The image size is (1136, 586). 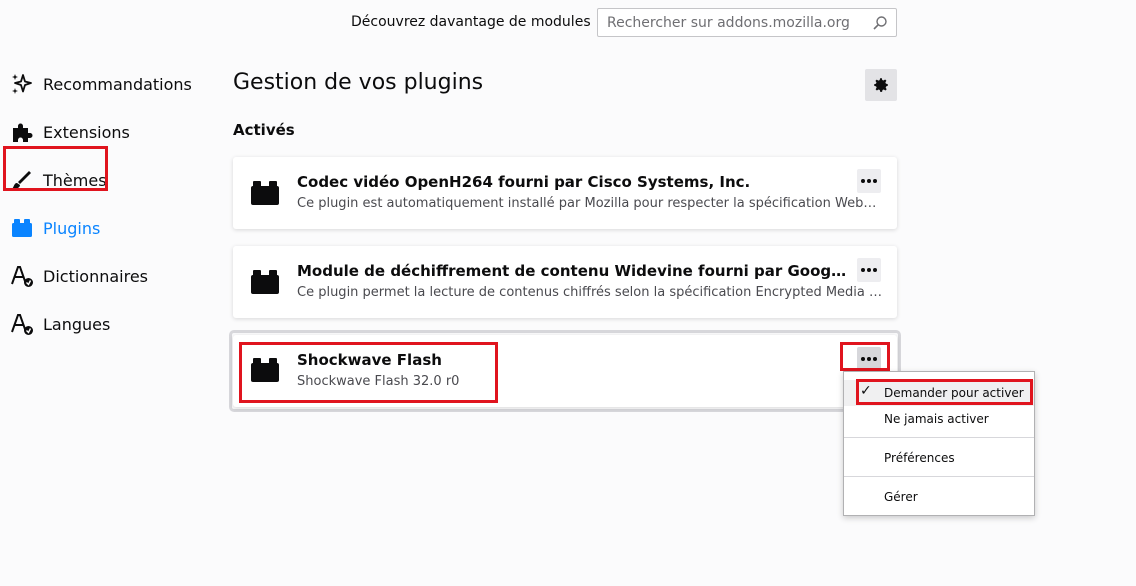 I want to click on puzzle-icon, so click(x=23, y=132).